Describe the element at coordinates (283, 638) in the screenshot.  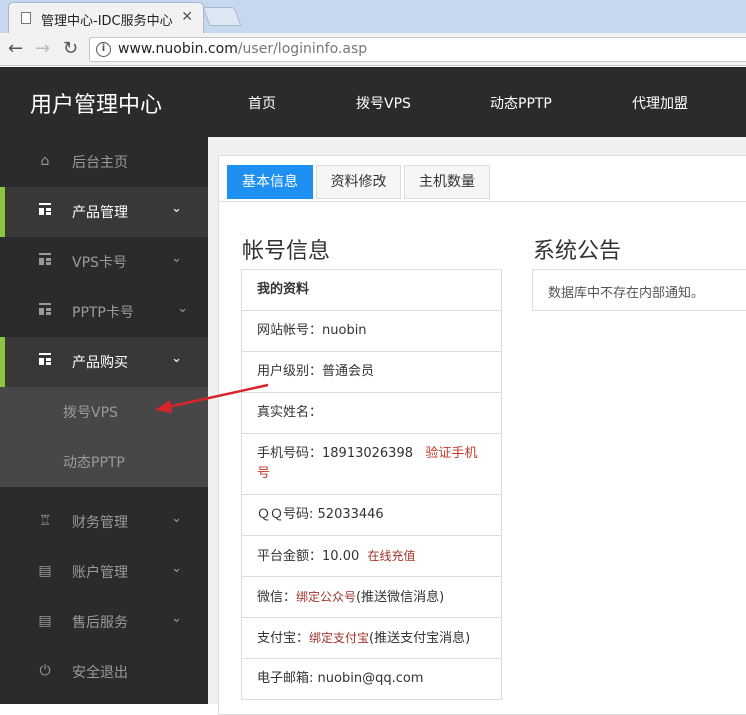
I see `row-label: 支付宝：` at that location.